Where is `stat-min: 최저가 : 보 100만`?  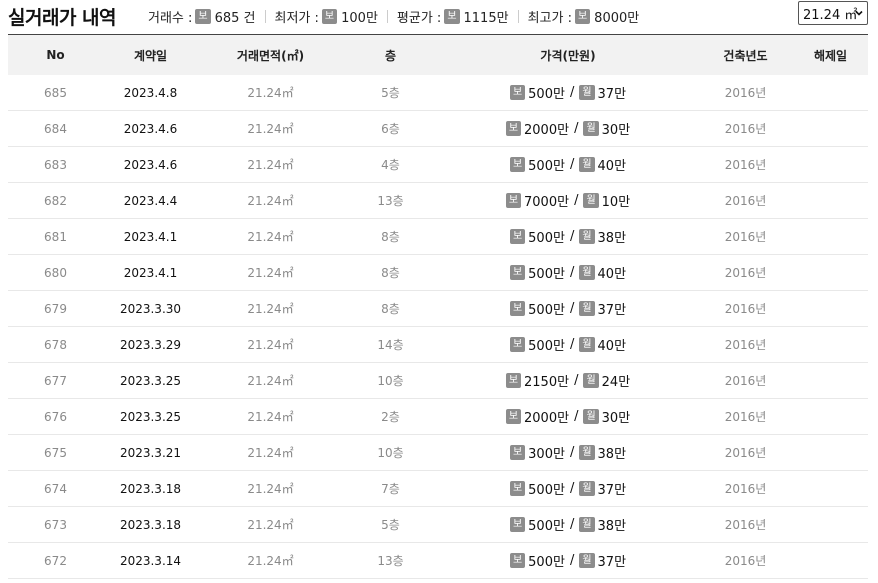 stat-min: 최저가 : 보 100만 is located at coordinates (326, 16).